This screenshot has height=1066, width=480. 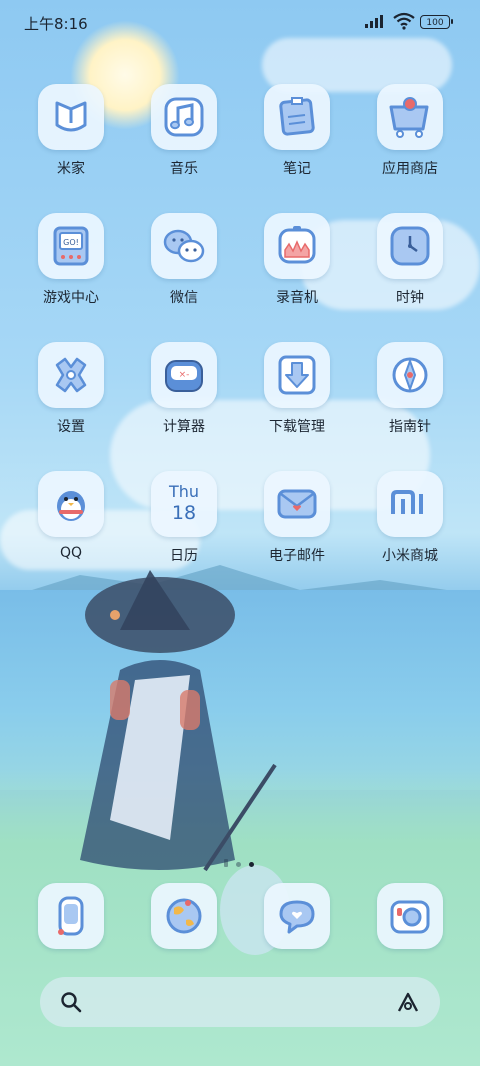 I want to click on app-clock: 时钟, so click(x=410, y=260).